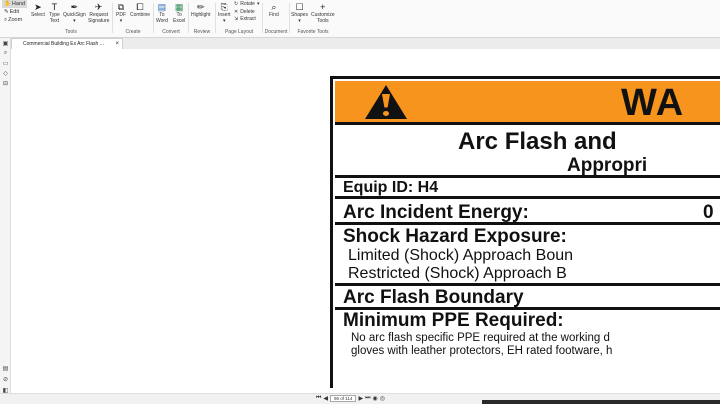  Describe the element at coordinates (5, 63) in the screenshot. I see `bookmark-icon: ▭` at that location.